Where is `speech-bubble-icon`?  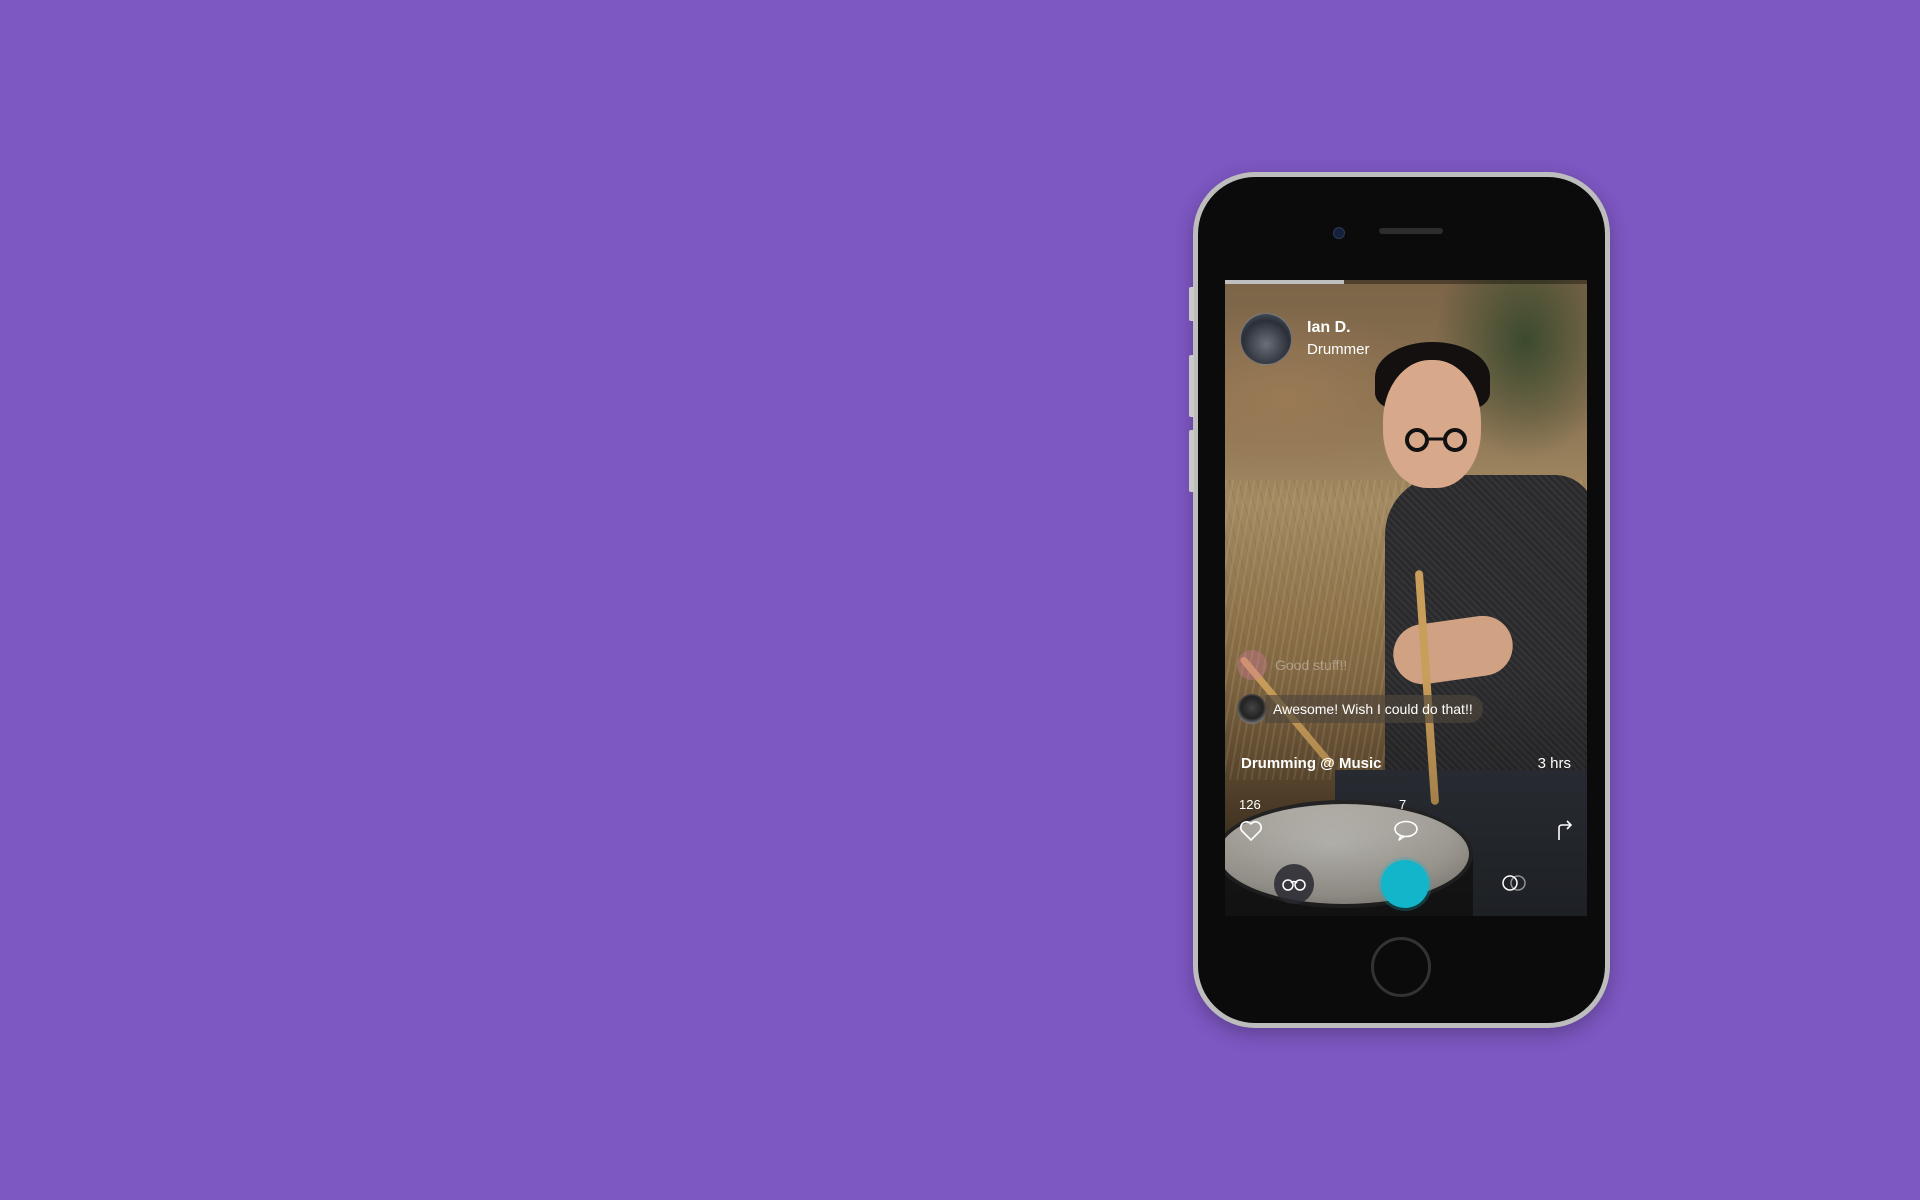 speech-bubble-icon is located at coordinates (1406, 831).